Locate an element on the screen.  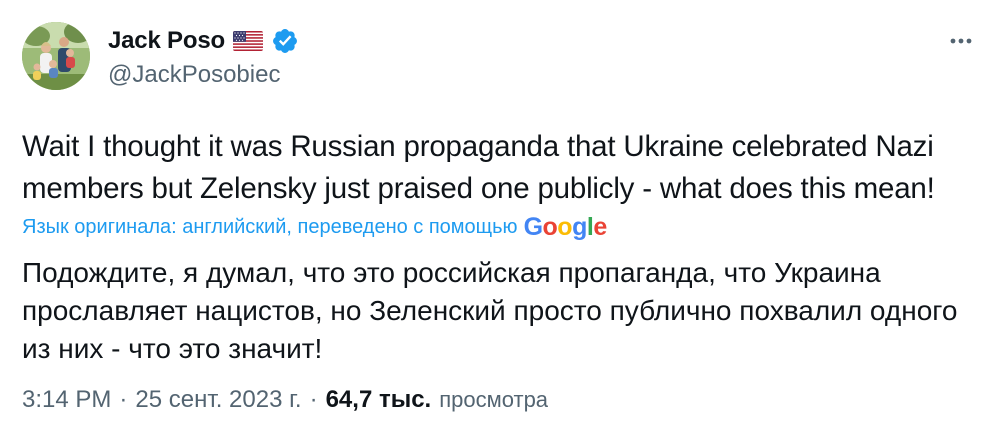
avatar is located at coordinates (56, 56).